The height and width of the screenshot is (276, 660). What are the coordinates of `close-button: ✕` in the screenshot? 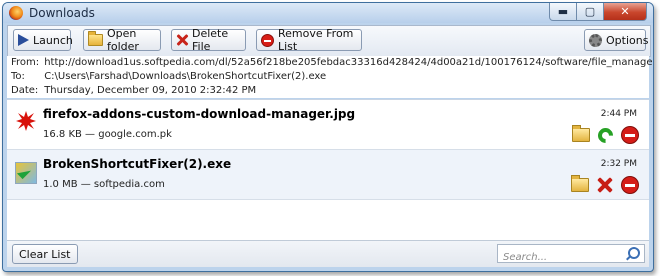 It's located at (625, 12).